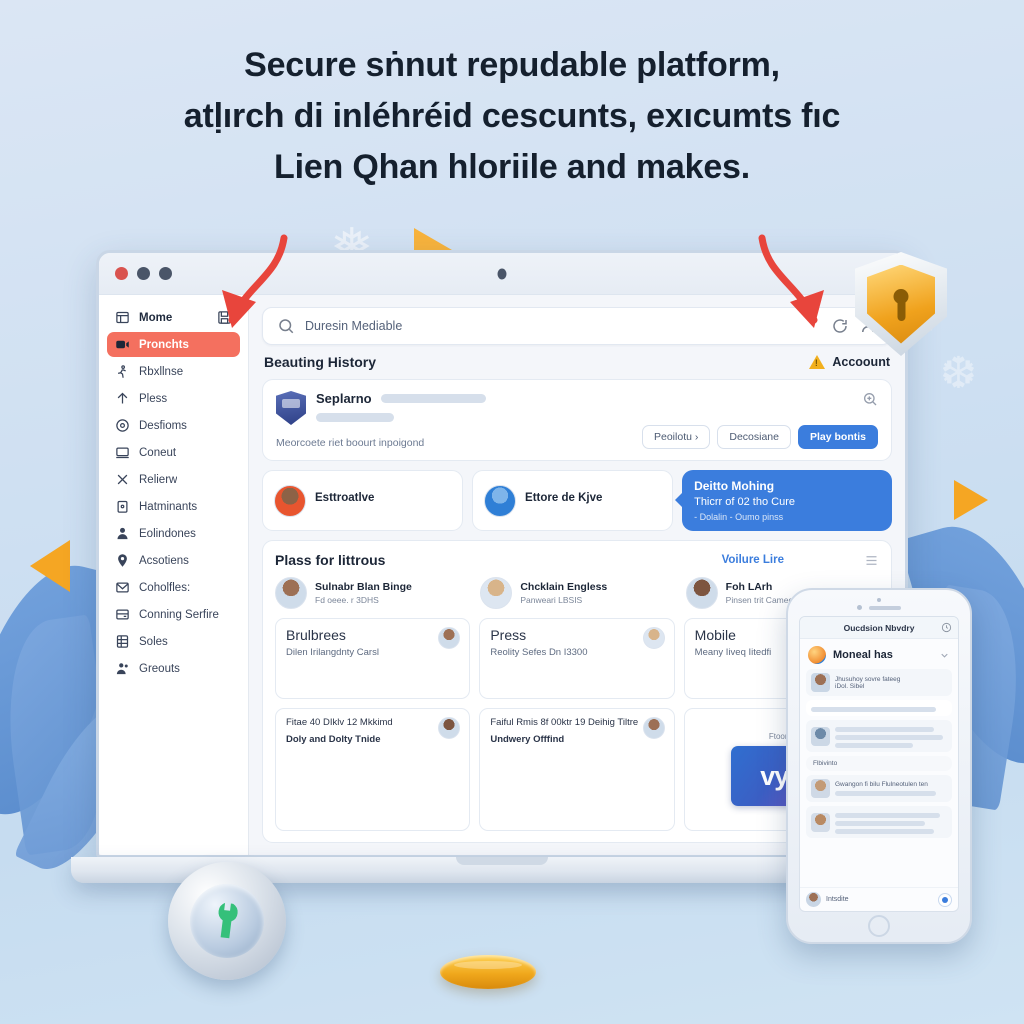 The width and height of the screenshot is (1024, 1024). What do you see at coordinates (153, 641) in the screenshot?
I see `sidebar-item-label: Soles` at bounding box center [153, 641].